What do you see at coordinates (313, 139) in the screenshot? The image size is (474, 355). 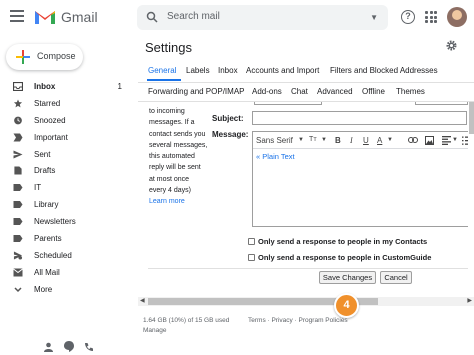 I see `font-size-icon: TT` at bounding box center [313, 139].